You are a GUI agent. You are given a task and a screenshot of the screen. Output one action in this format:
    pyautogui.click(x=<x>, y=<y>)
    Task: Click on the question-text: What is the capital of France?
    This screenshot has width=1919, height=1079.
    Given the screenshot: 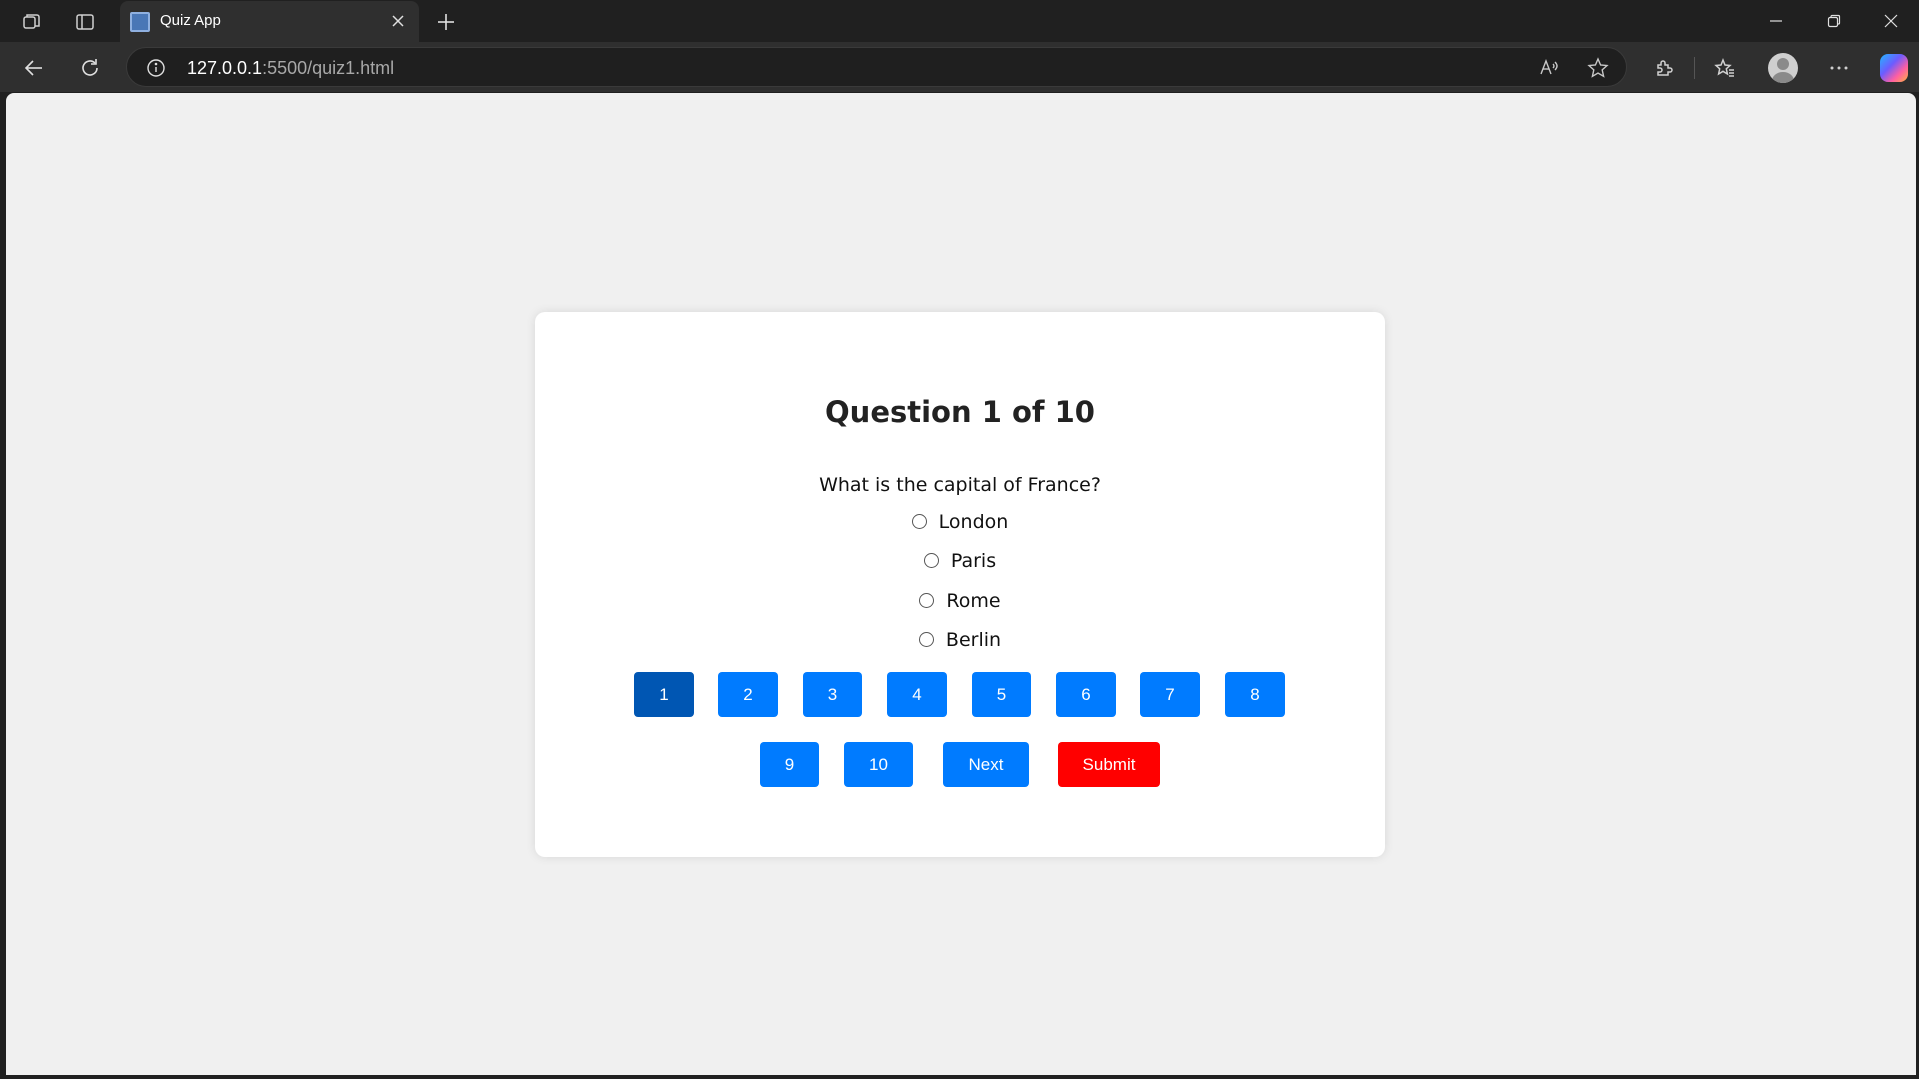 What is the action you would take?
    pyautogui.click(x=960, y=485)
    